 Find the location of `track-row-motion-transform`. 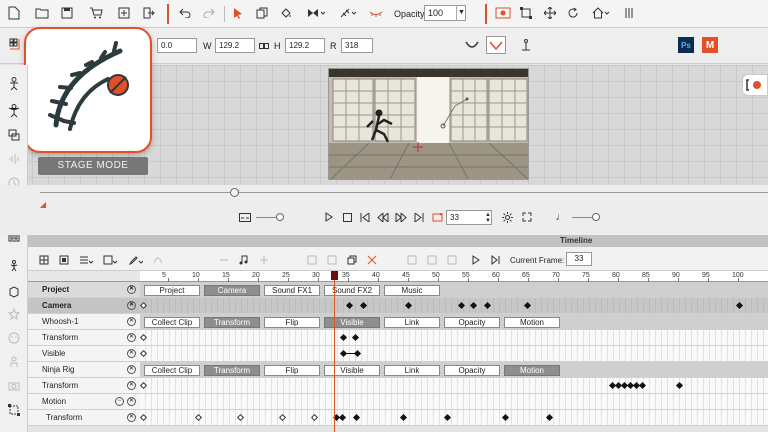

track-row-motion-transform is located at coordinates (454, 418).